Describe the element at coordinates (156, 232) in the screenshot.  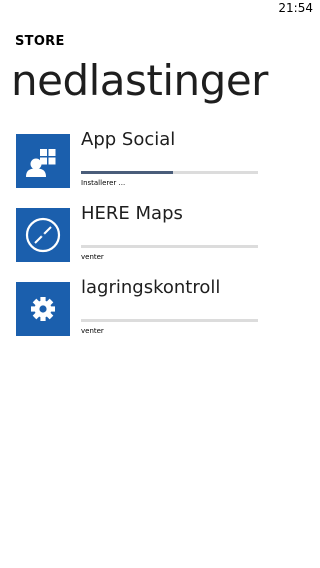
I see `download-item-here-maps: HERE Maps venter` at that location.